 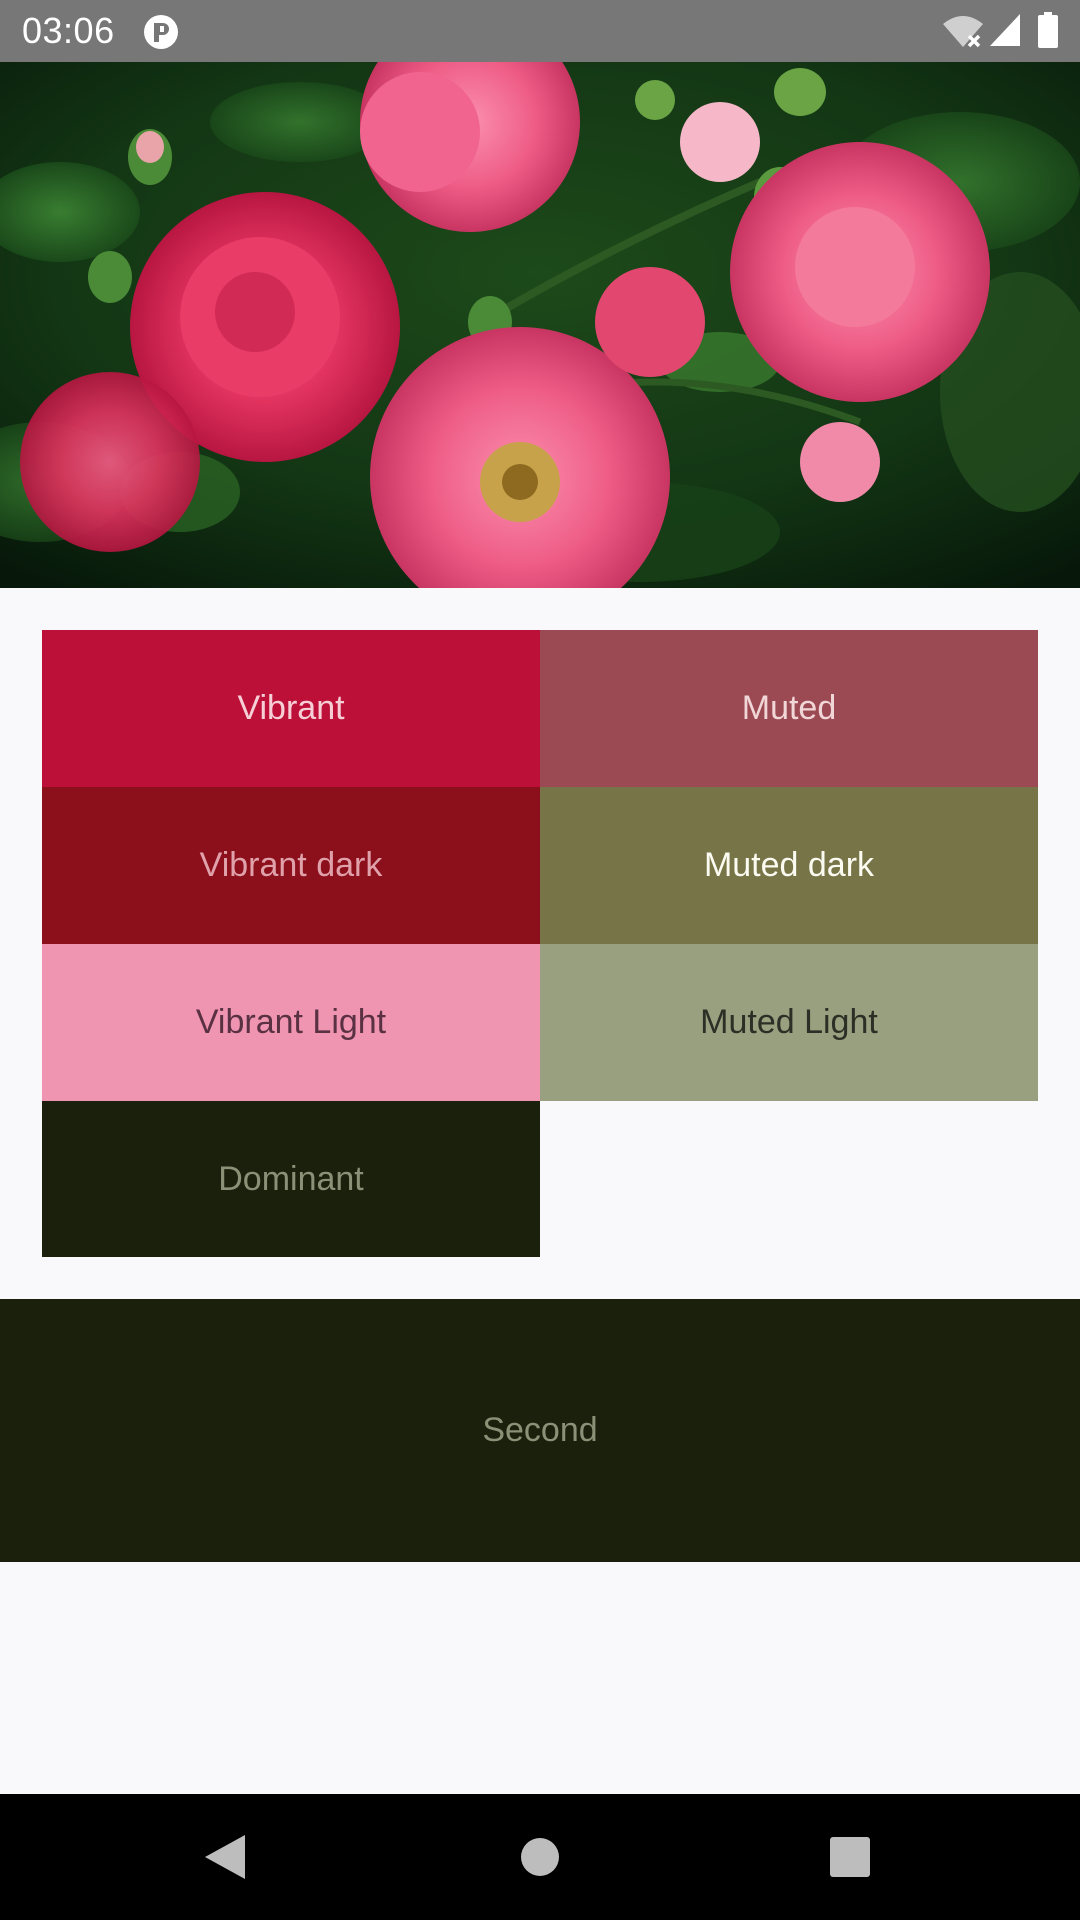 I want to click on status-time: 03:06, so click(x=68, y=30).